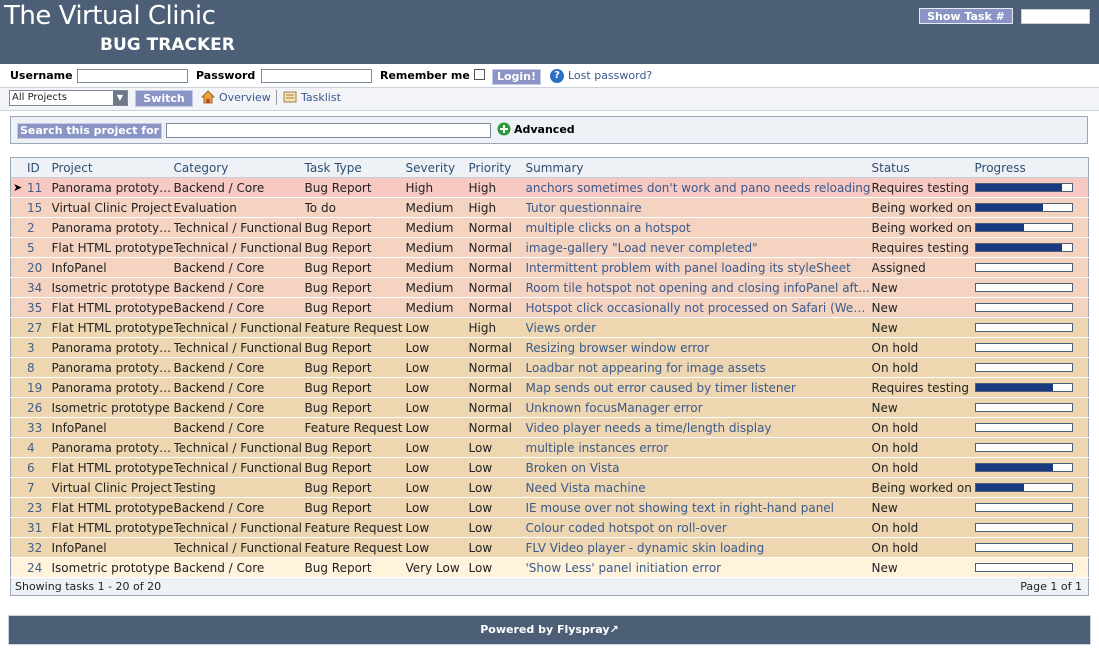  What do you see at coordinates (698, 167) in the screenshot?
I see `column-header-summary: Summary` at bounding box center [698, 167].